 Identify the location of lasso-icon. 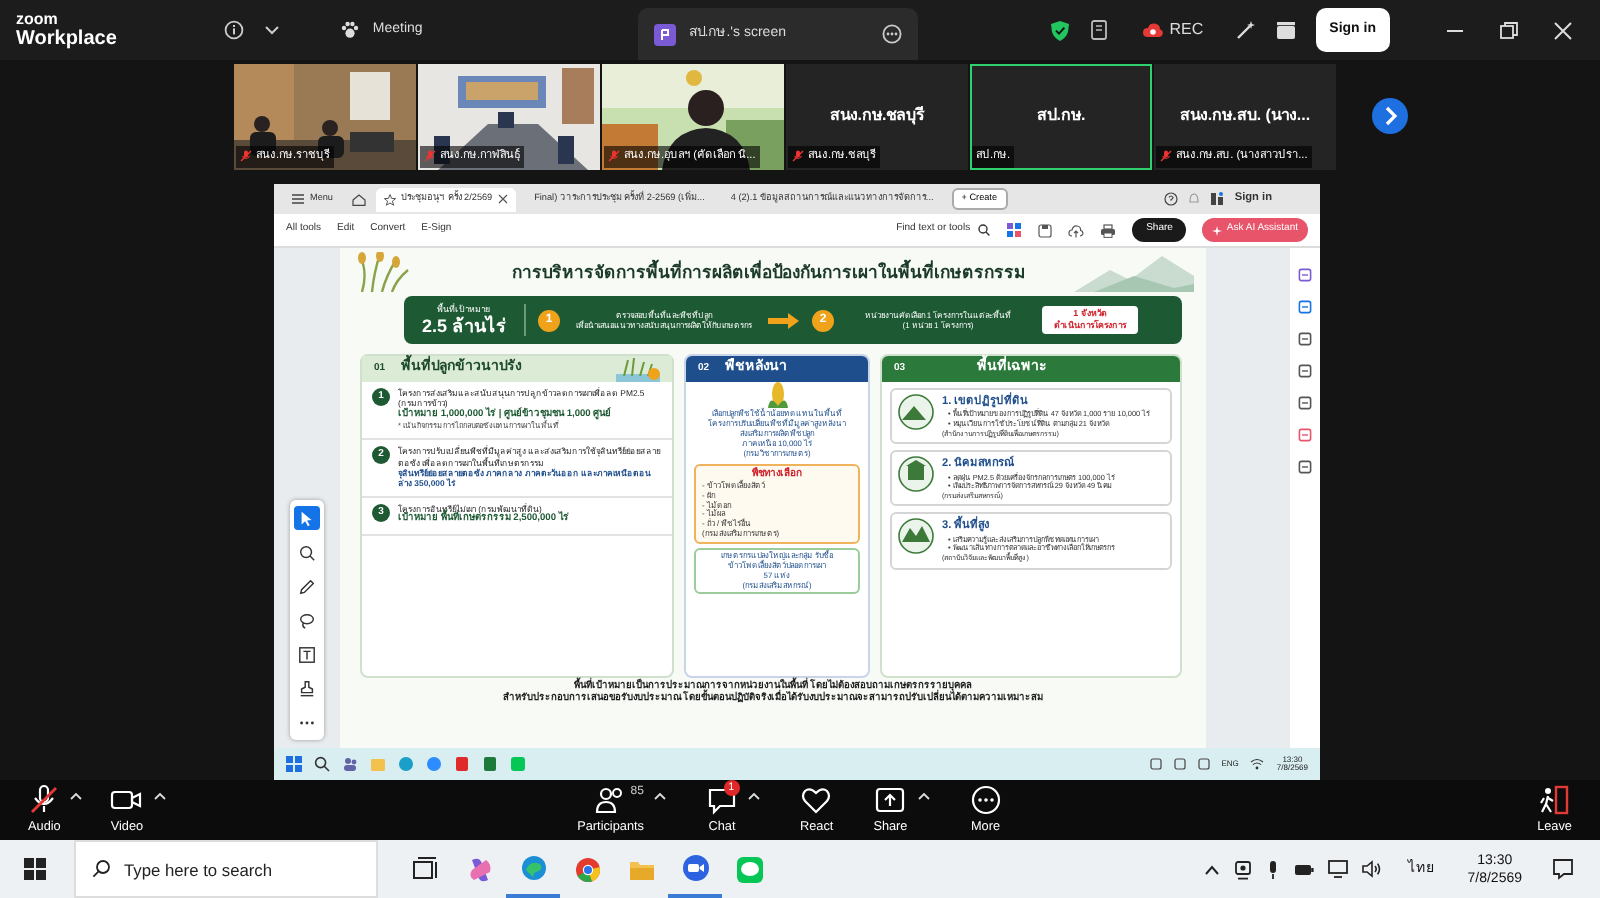
(307, 620).